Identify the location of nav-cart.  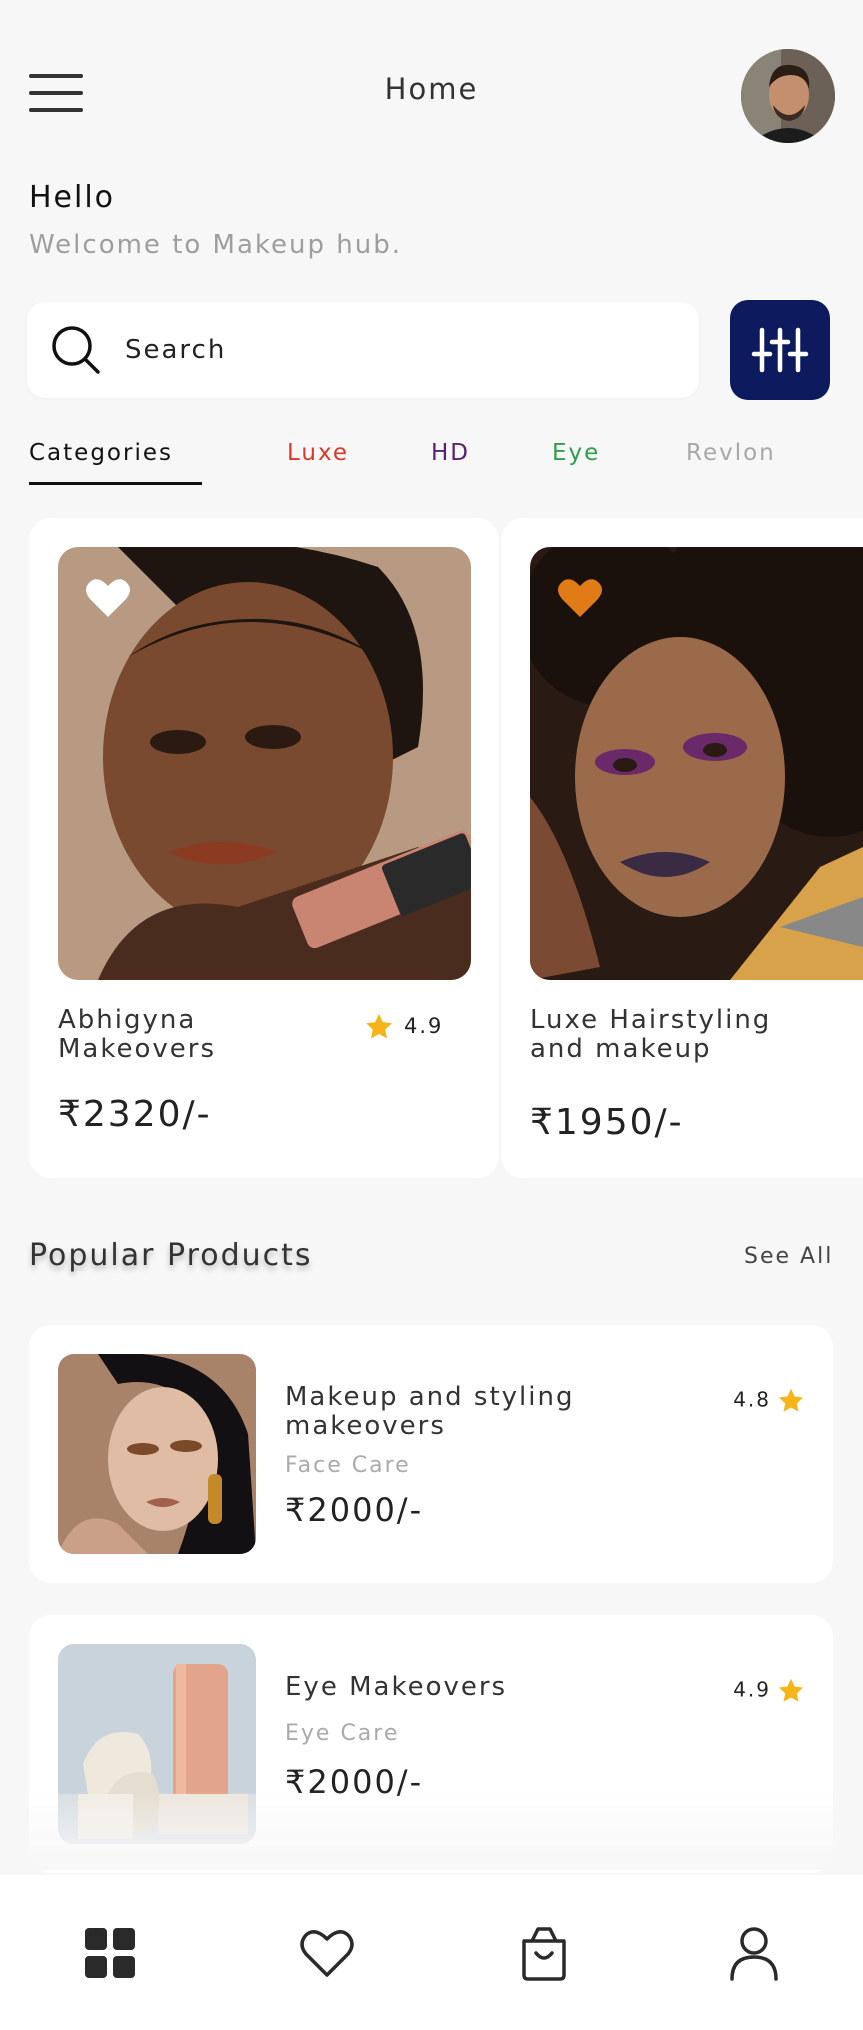
(544, 1953).